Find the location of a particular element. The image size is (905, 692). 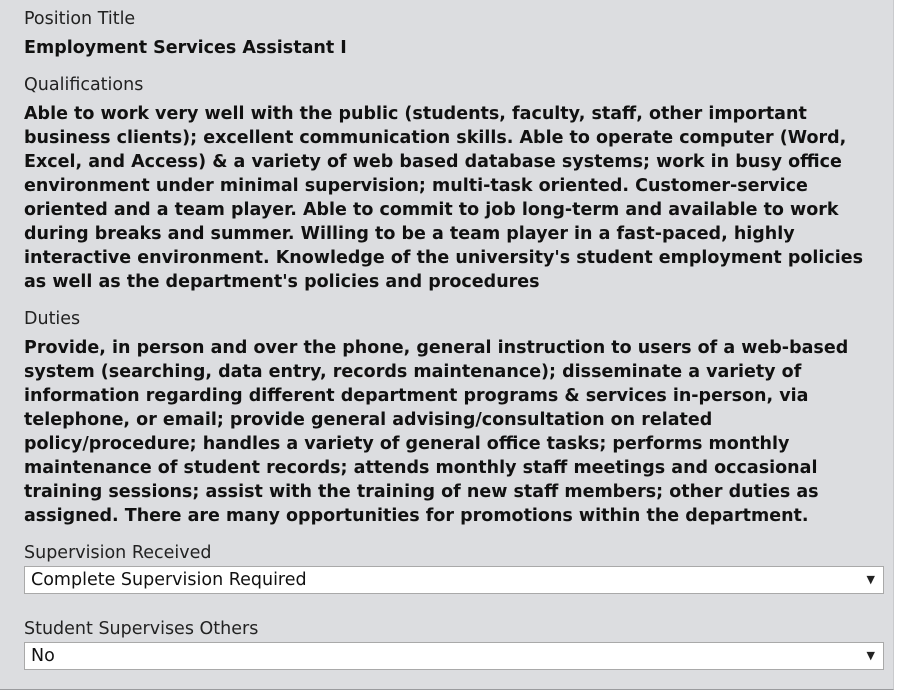

qualifications-label: Qualifications is located at coordinates (84, 85).